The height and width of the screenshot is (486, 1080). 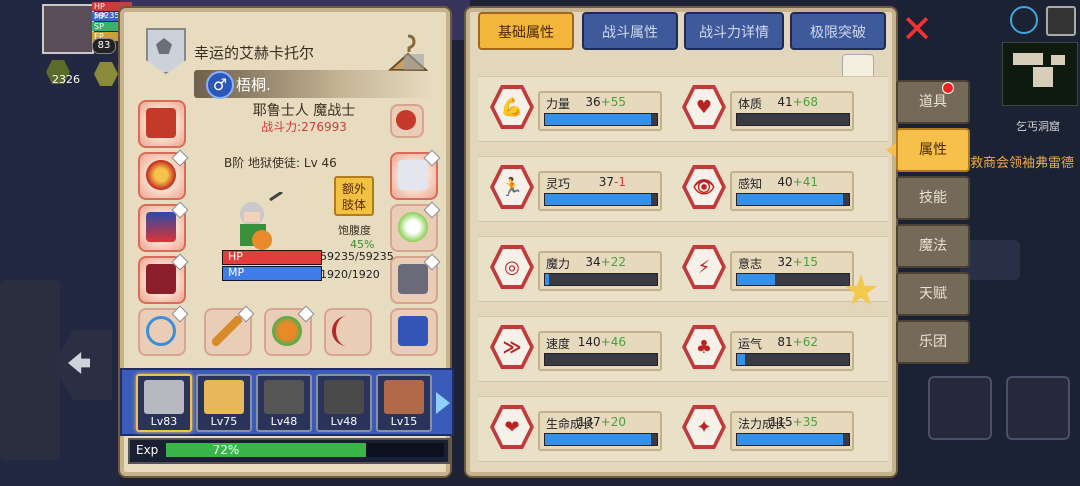 I want to click on character-name: 梧桐., so click(x=253, y=84).